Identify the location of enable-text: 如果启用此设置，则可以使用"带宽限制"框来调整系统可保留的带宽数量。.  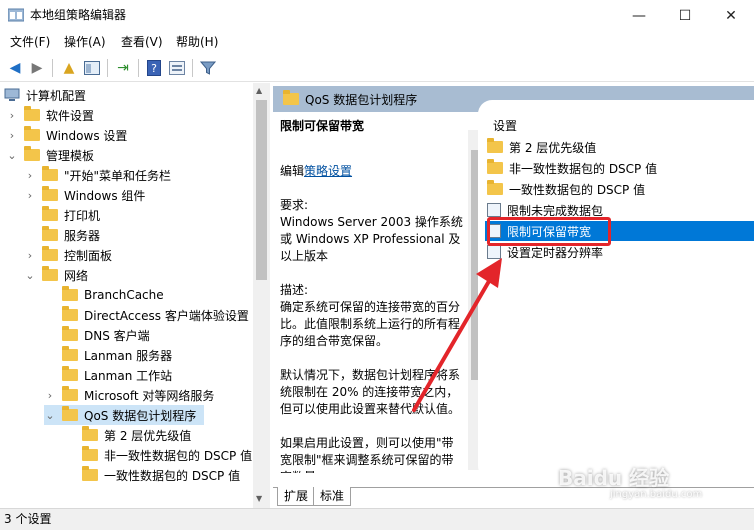
(367, 454).